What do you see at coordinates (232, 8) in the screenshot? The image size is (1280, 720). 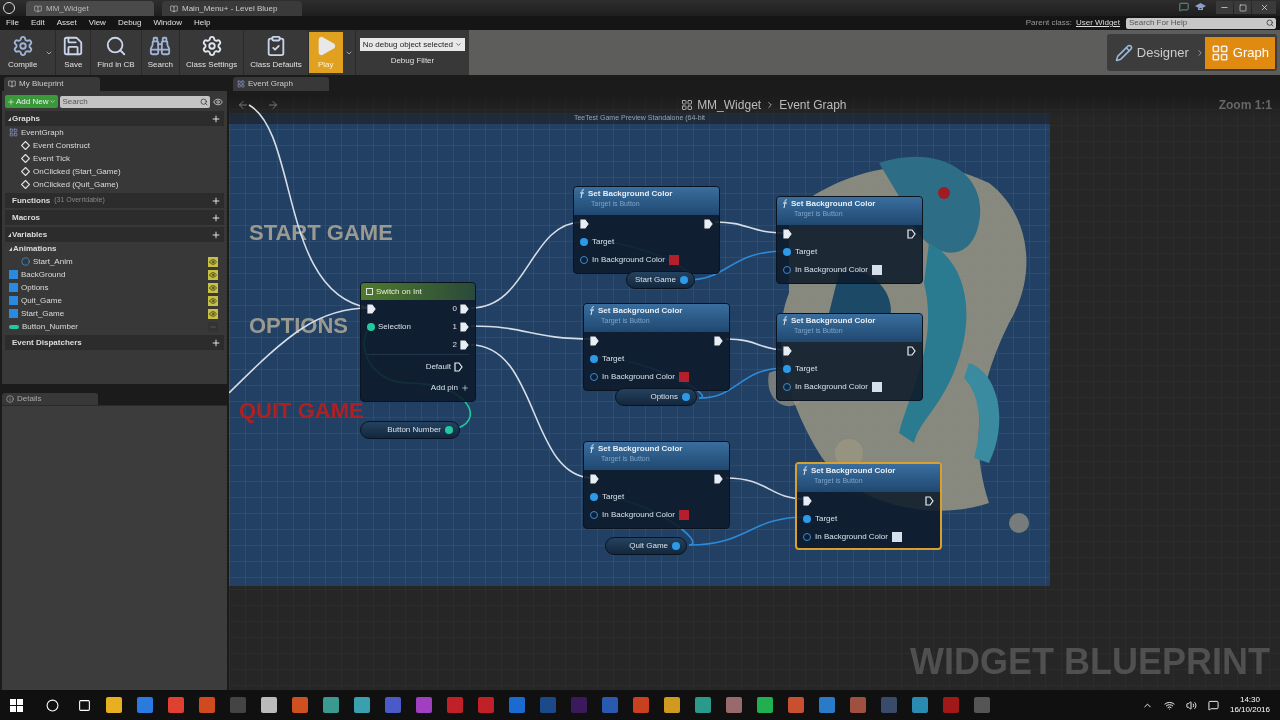 I see `document-tab: Main_Menu+ - Level Bluep` at bounding box center [232, 8].